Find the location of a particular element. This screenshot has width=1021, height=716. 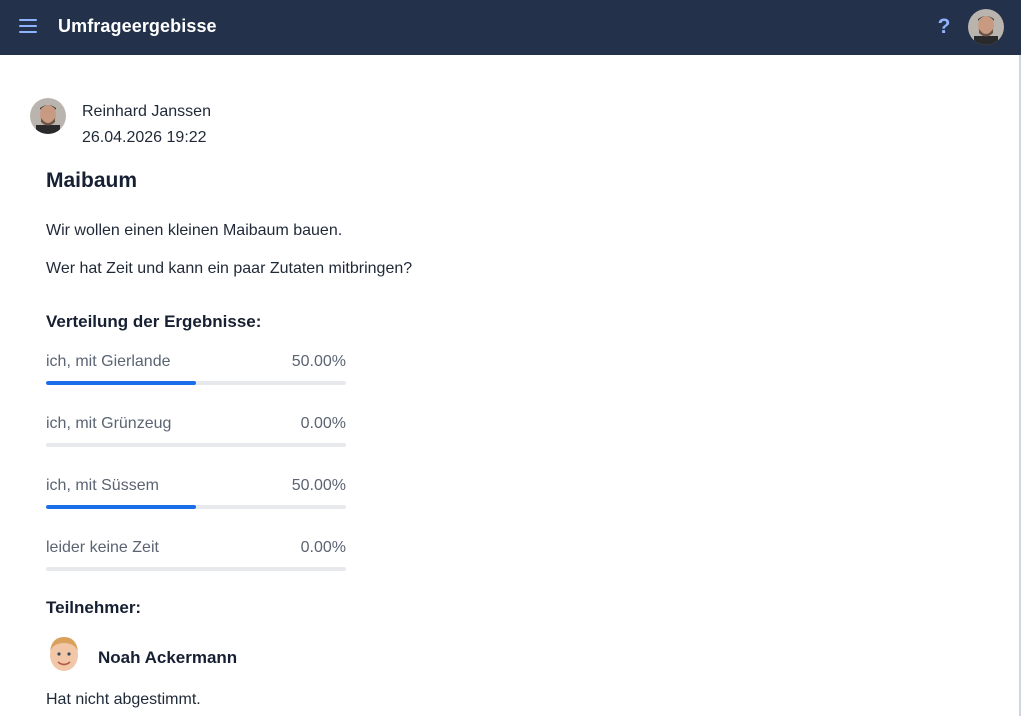

result-item: ich, mit Grünzeug 0.00% is located at coordinates (196, 435).